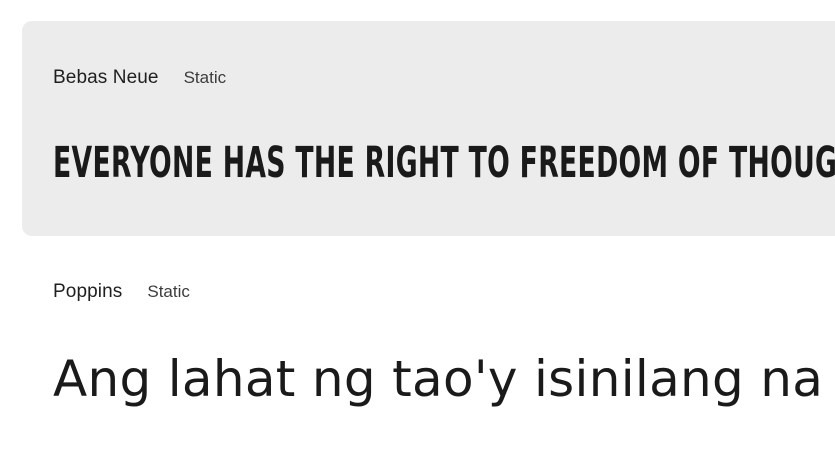 The width and height of the screenshot is (835, 460). I want to click on font-sample-text: Ang lahat ng tao'y isinilang na m, so click(444, 379).